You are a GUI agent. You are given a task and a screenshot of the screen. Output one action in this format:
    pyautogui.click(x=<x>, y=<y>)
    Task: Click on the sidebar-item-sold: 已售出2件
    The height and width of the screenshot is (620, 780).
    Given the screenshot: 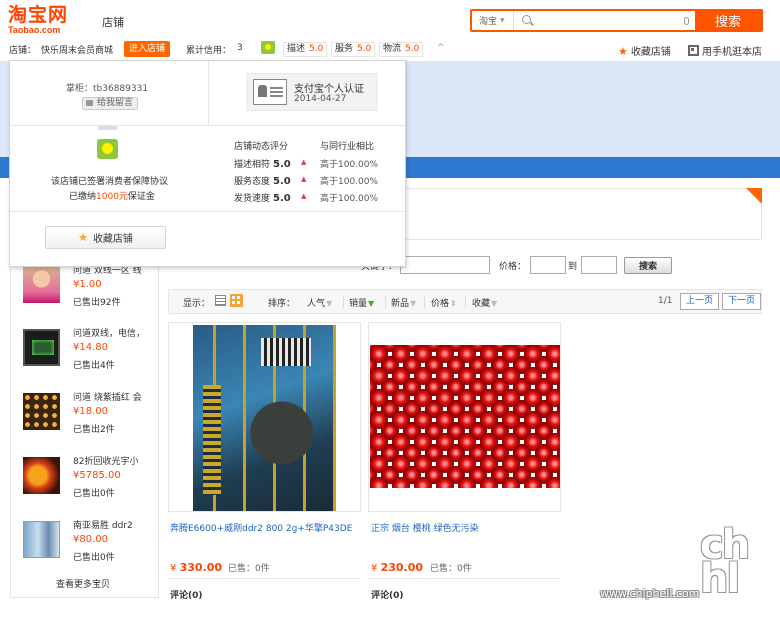 What is the action you would take?
    pyautogui.click(x=94, y=428)
    